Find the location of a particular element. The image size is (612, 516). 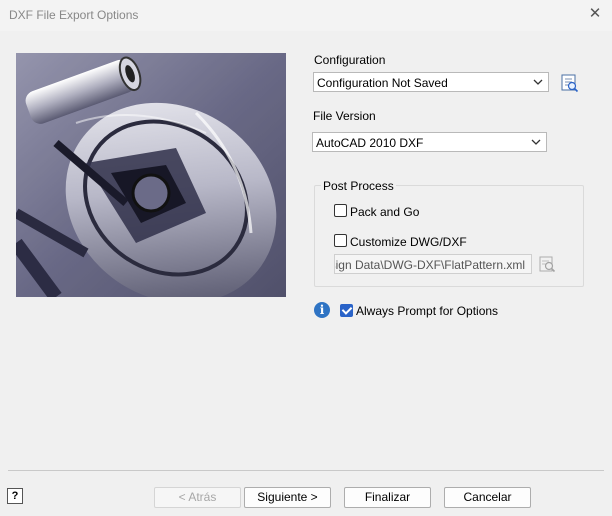

finish-button: Finalizar is located at coordinates (387, 497).